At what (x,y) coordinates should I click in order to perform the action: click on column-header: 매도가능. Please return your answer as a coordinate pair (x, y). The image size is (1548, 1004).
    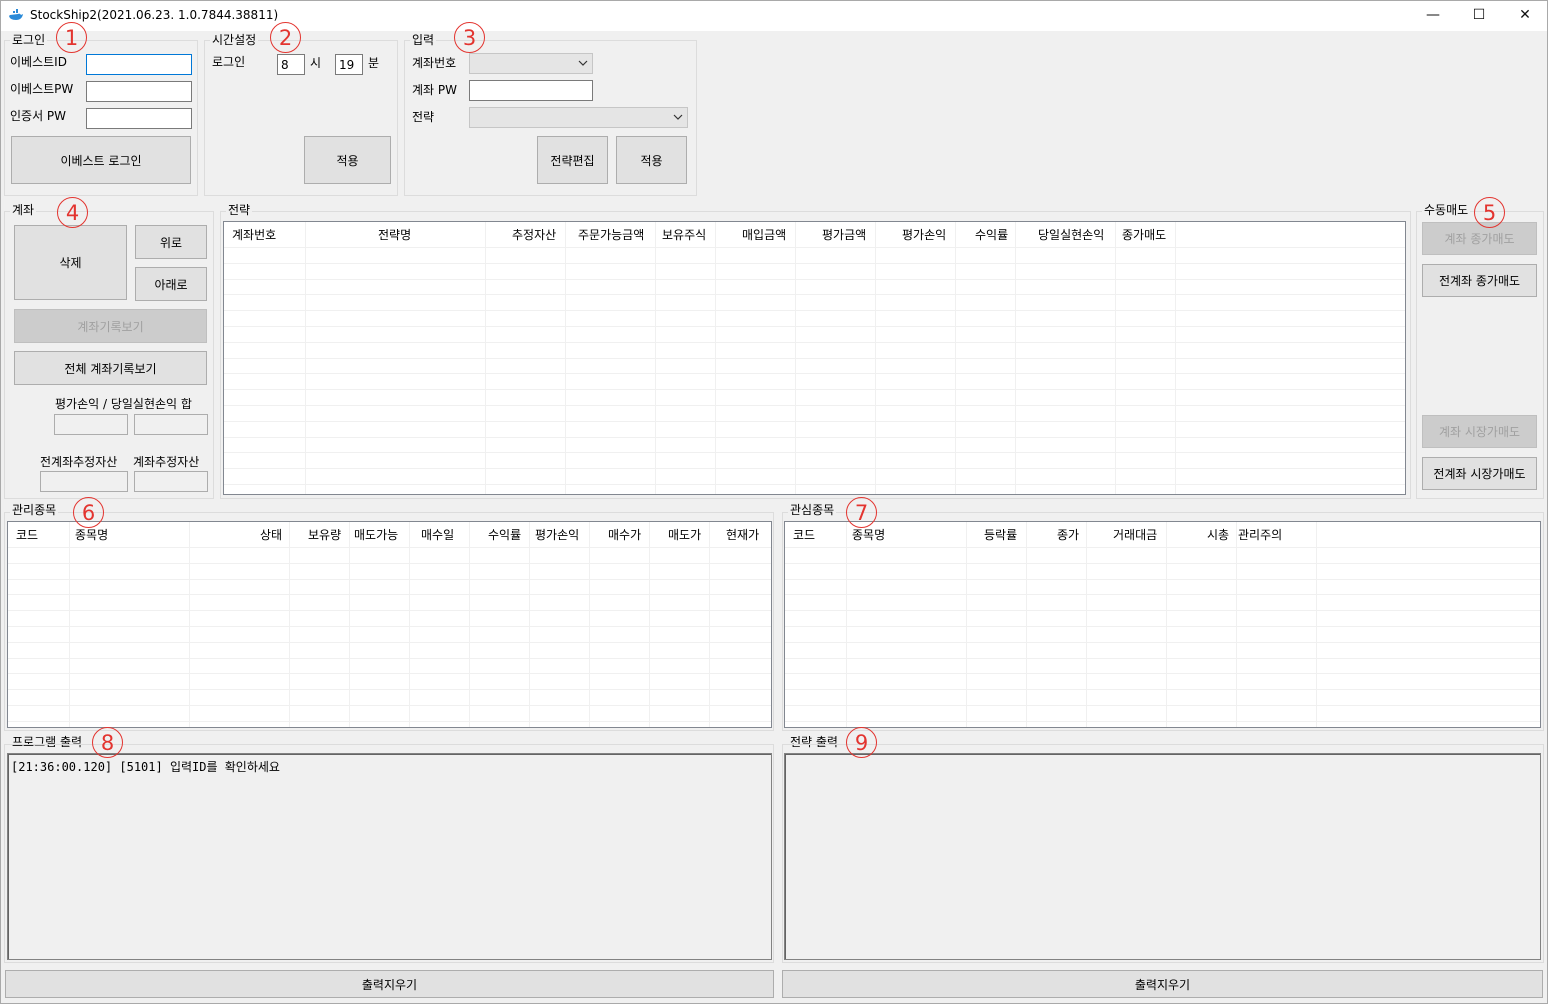
    Looking at the image, I should click on (376, 534).